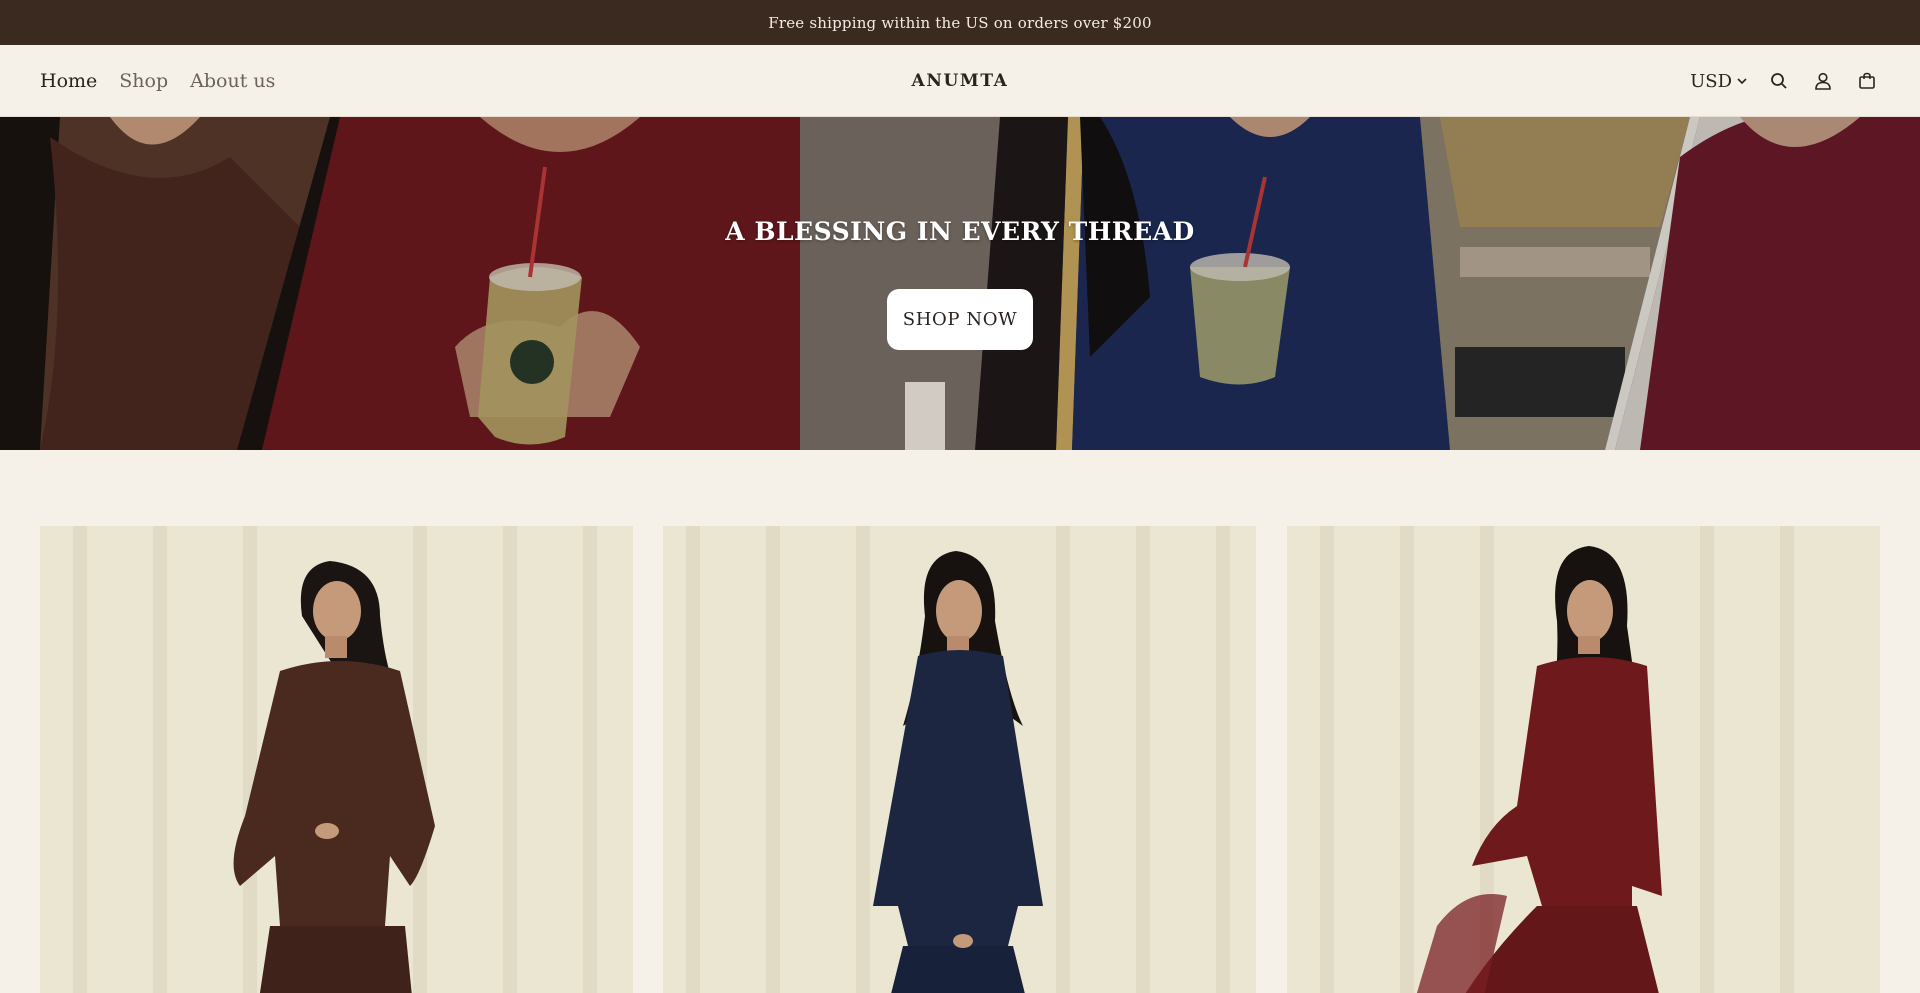 The height and width of the screenshot is (993, 1920). Describe the element at coordinates (1711, 81) in the screenshot. I see `currency-label: USD` at that location.